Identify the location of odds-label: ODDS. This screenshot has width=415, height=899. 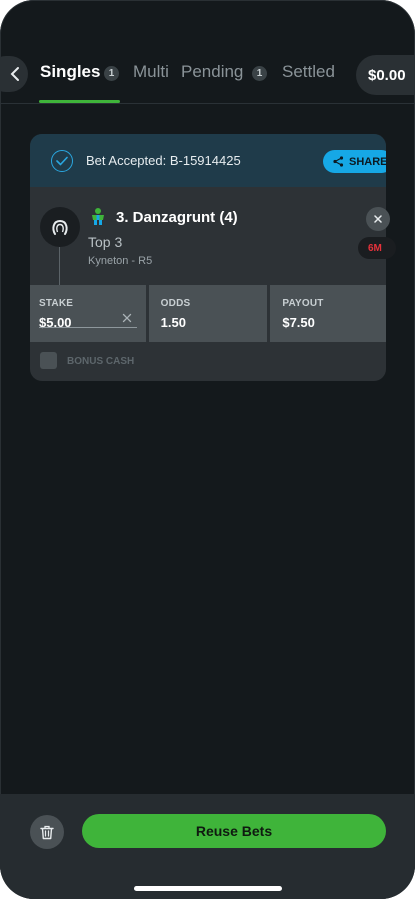
(175, 303).